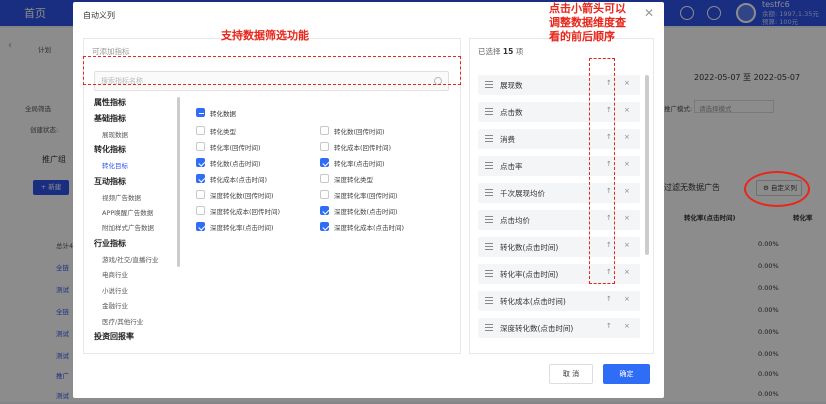 The image size is (826, 404). What do you see at coordinates (559, 220) in the screenshot?
I see `selected-metric-item: 点击均价 ↑ ×` at bounding box center [559, 220].